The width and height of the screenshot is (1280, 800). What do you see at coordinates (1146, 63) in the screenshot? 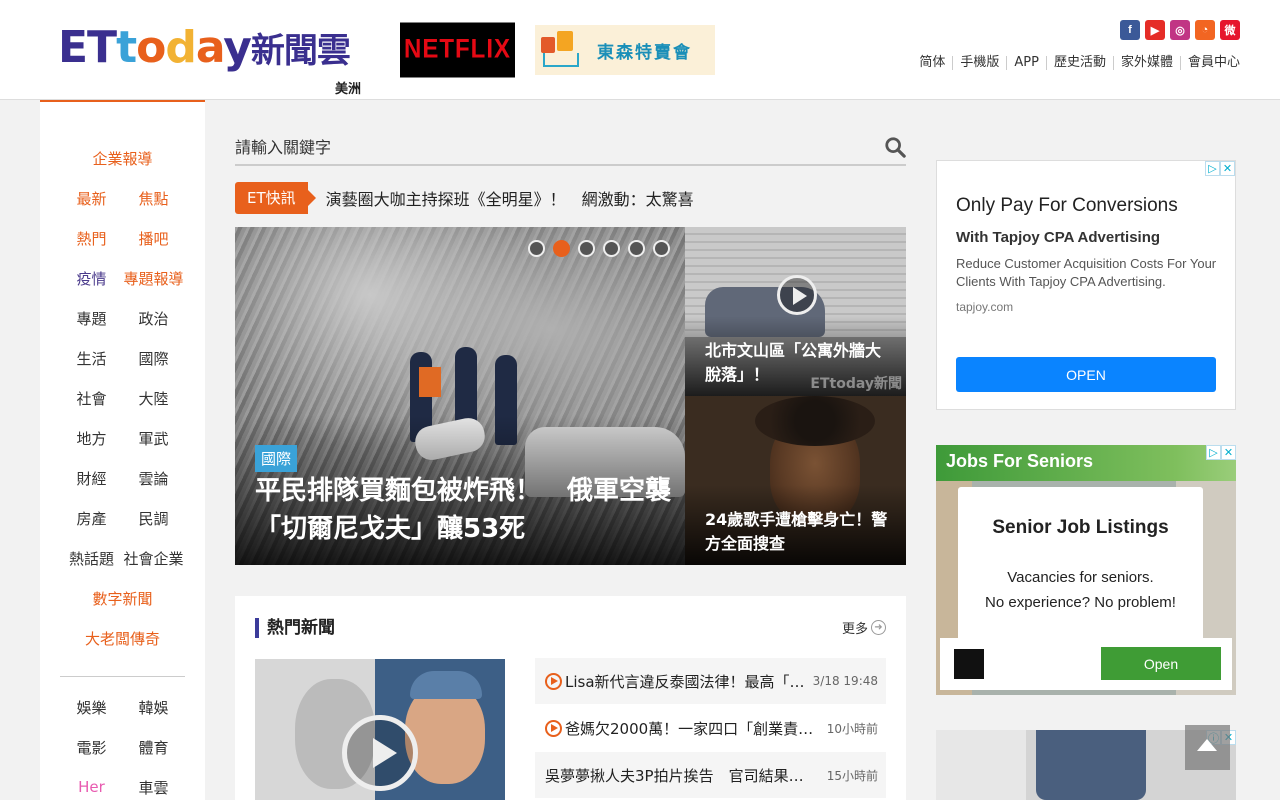
I see `topnav-outdoor-media: 家外媒體` at bounding box center [1146, 63].